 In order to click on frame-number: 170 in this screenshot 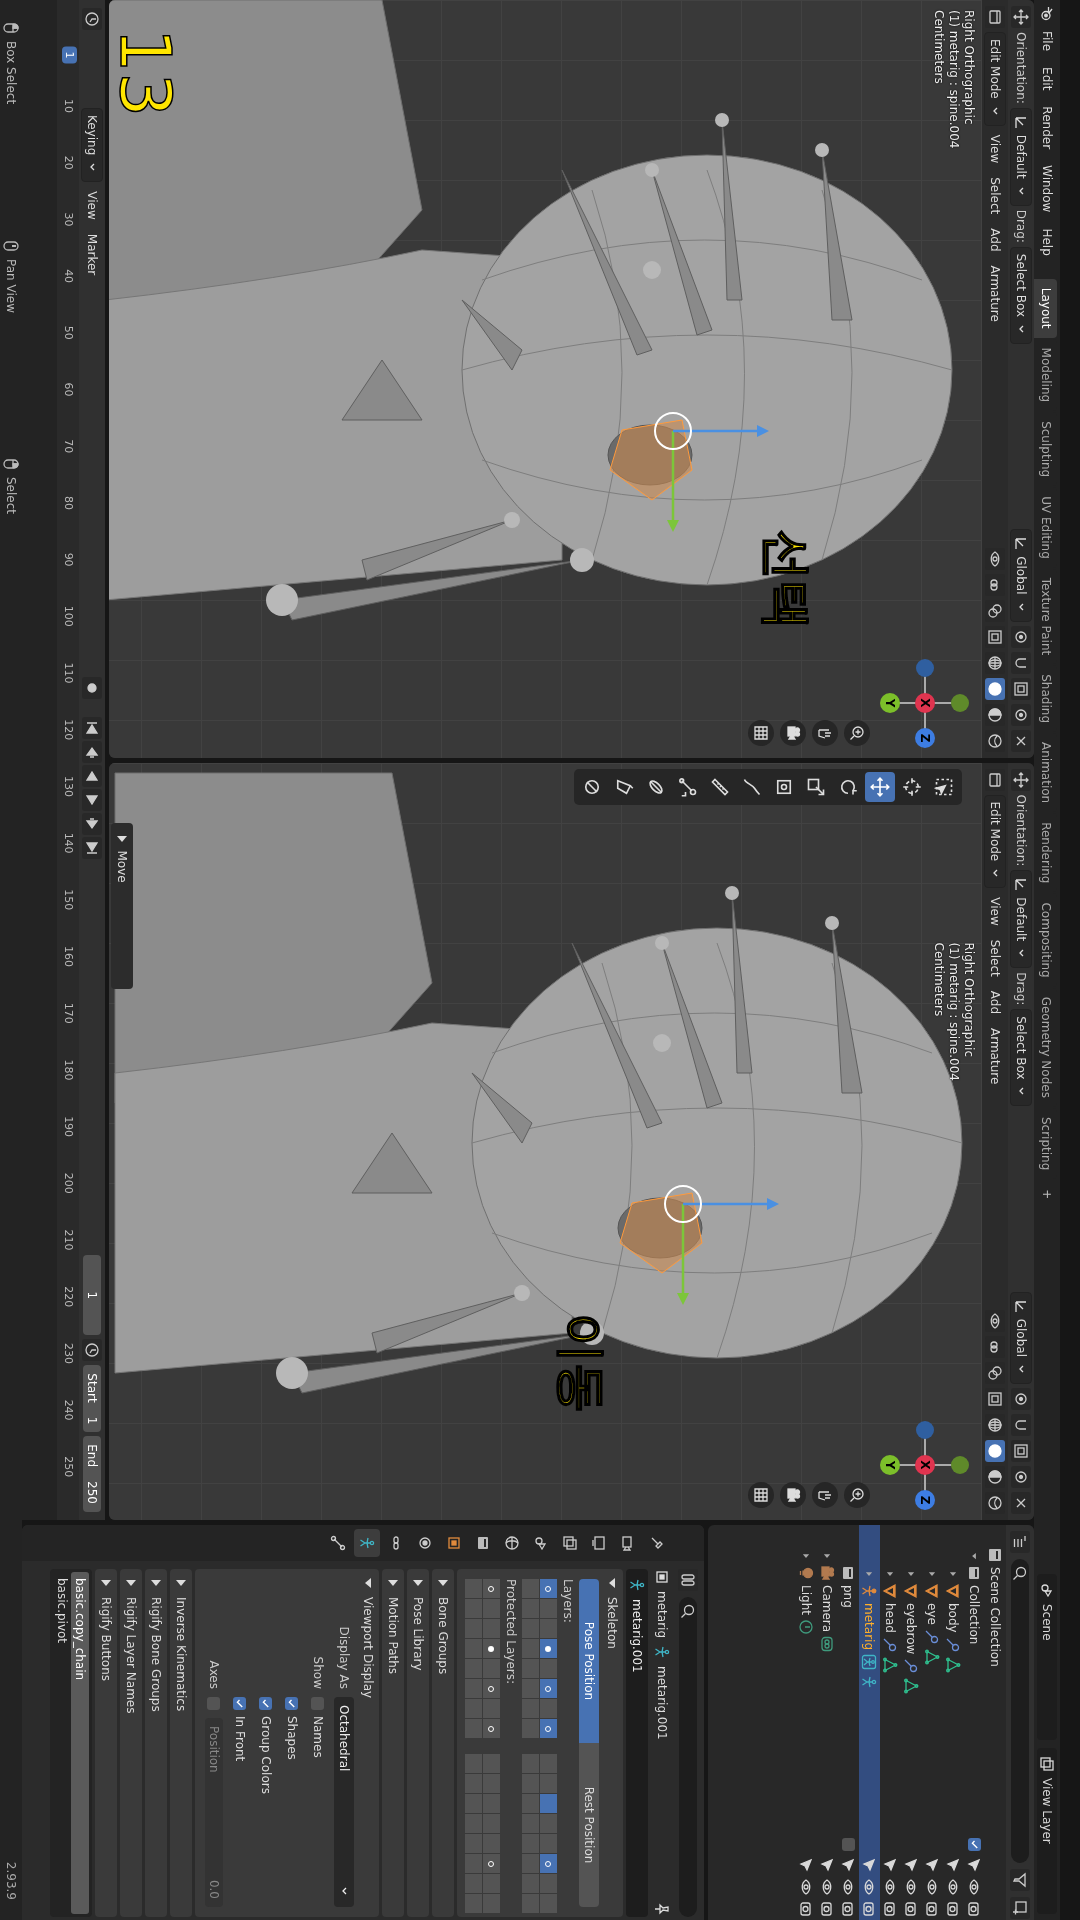, I will do `click(68, 1013)`.